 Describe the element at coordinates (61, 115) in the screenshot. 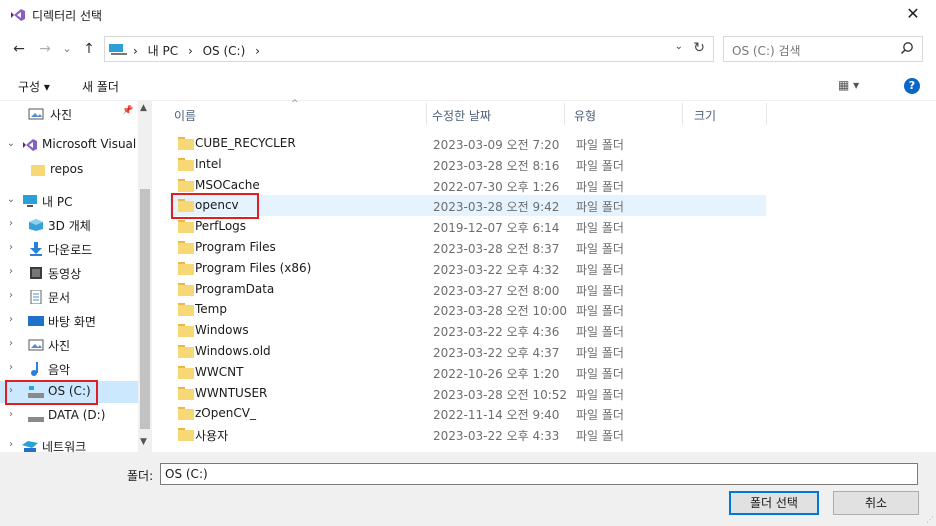

I see `tree-label: 사진` at that location.